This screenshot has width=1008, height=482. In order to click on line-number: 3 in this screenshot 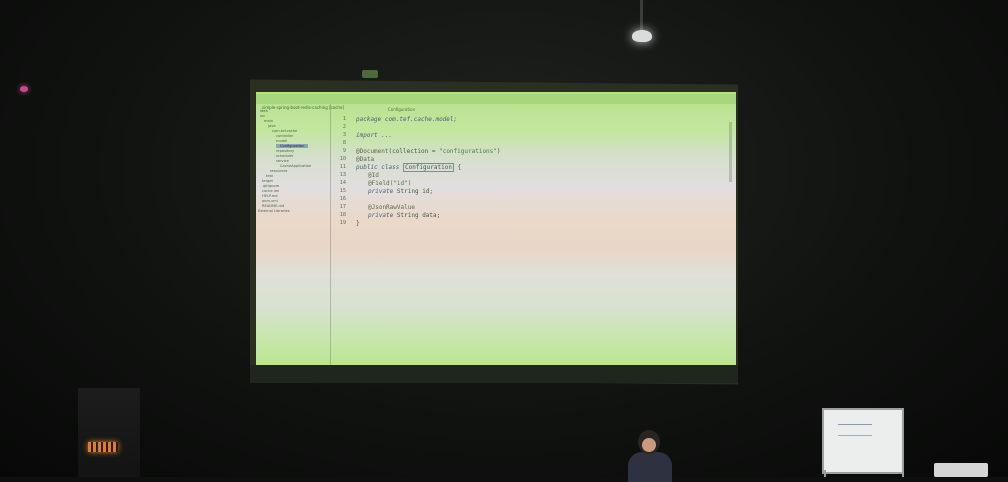, I will do `click(344, 135)`.